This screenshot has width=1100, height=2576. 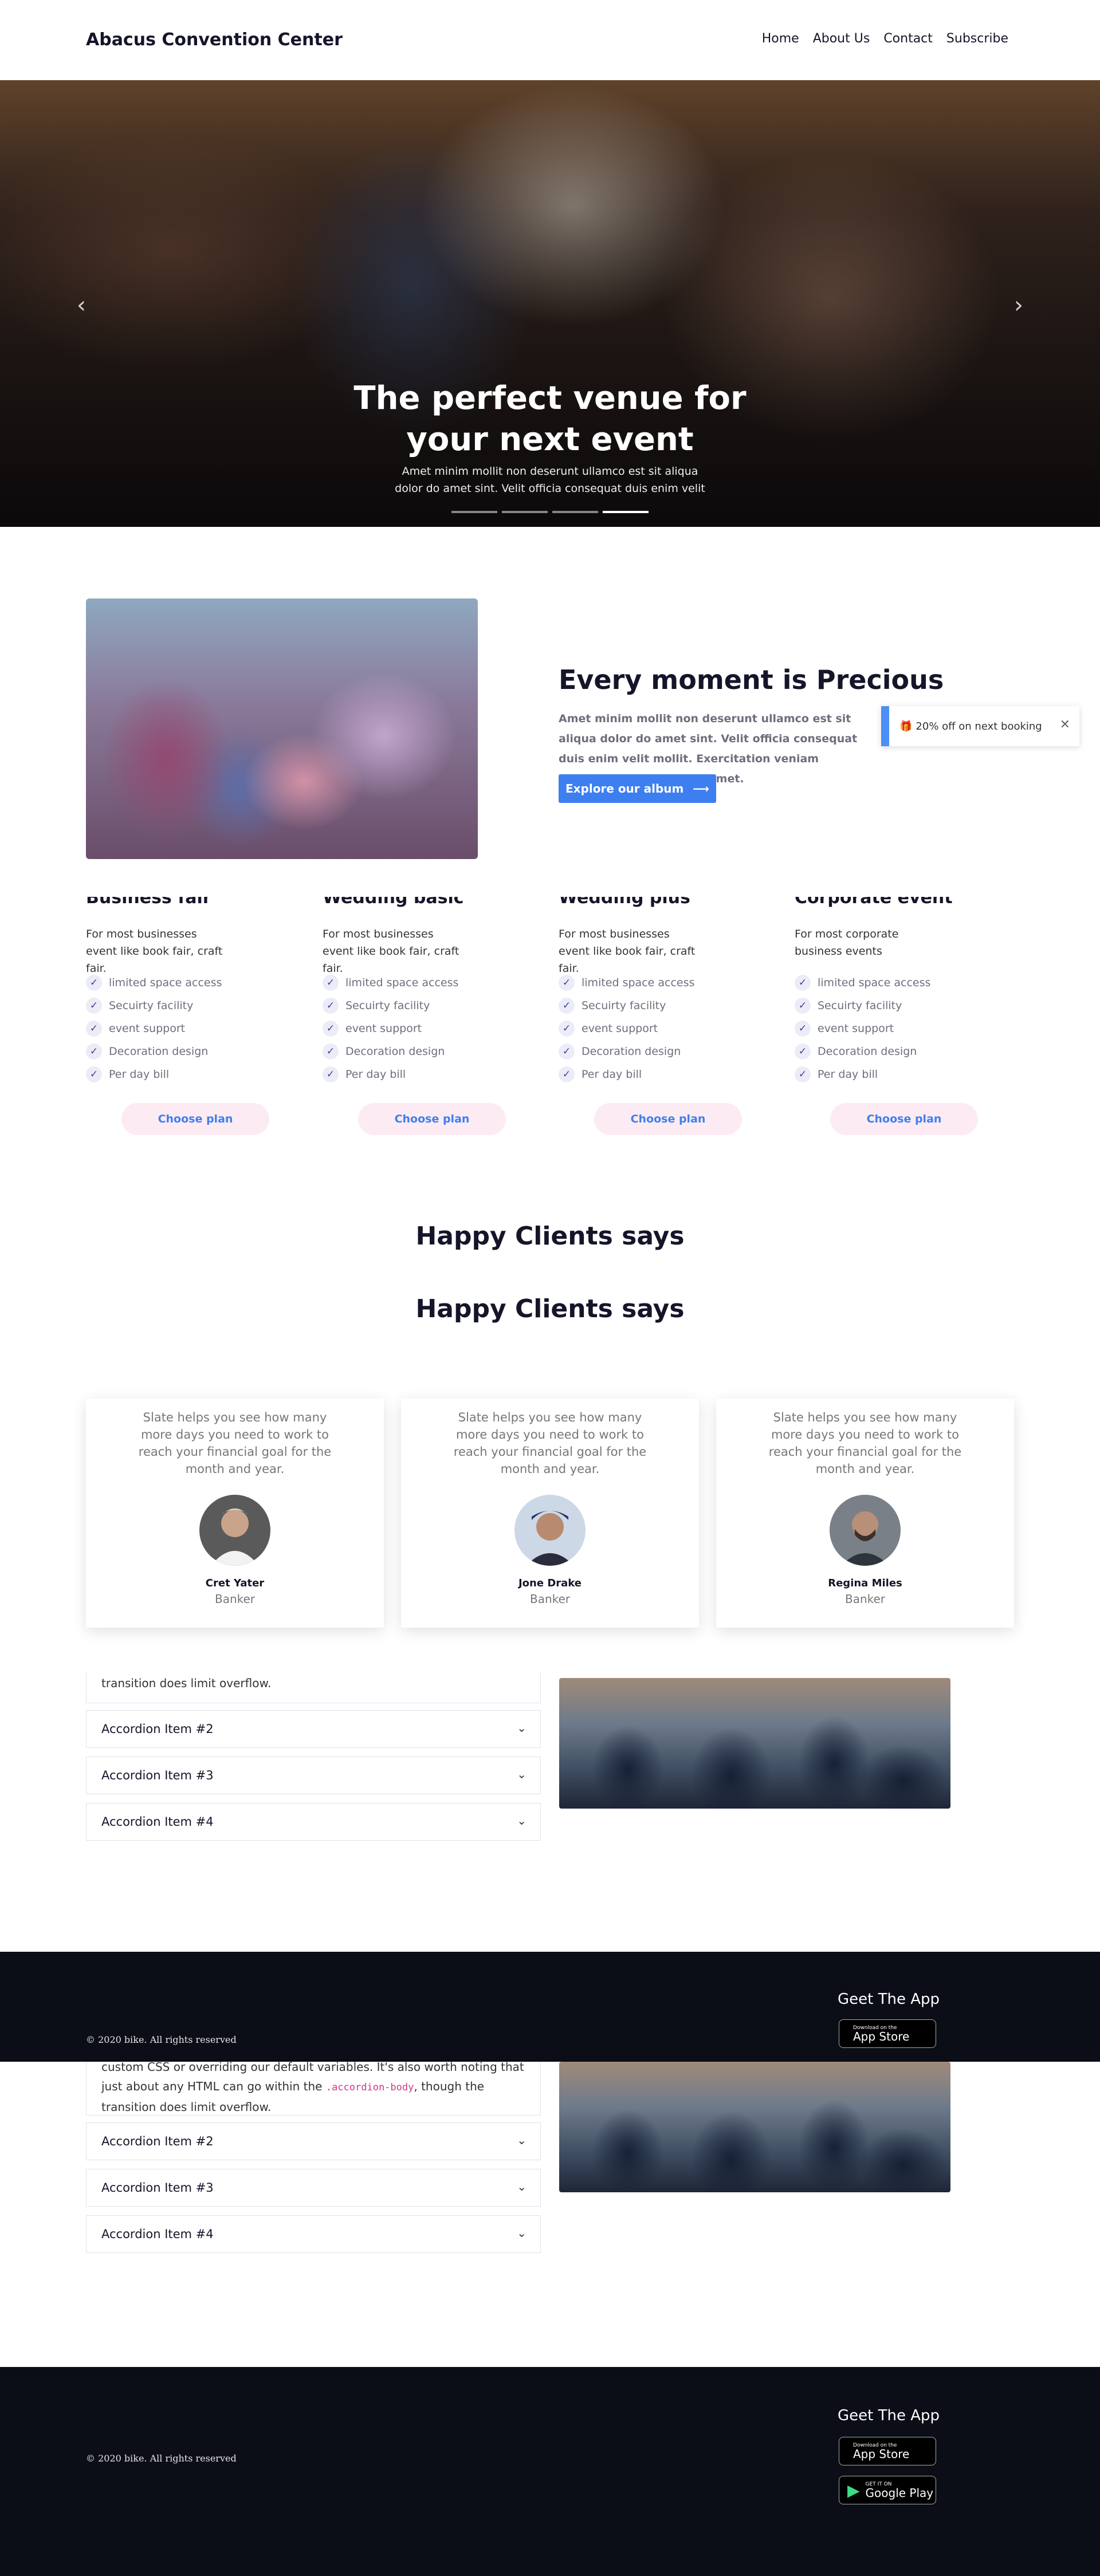 I want to click on nav-link-subscribe: Subscribe, so click(x=977, y=39).